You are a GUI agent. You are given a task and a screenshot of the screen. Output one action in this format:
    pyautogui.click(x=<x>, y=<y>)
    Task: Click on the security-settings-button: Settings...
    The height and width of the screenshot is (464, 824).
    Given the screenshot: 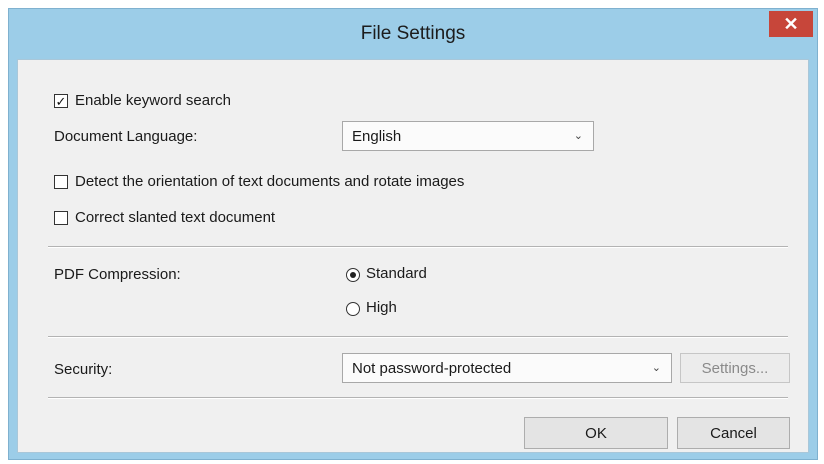 What is the action you would take?
    pyautogui.click(x=735, y=368)
    